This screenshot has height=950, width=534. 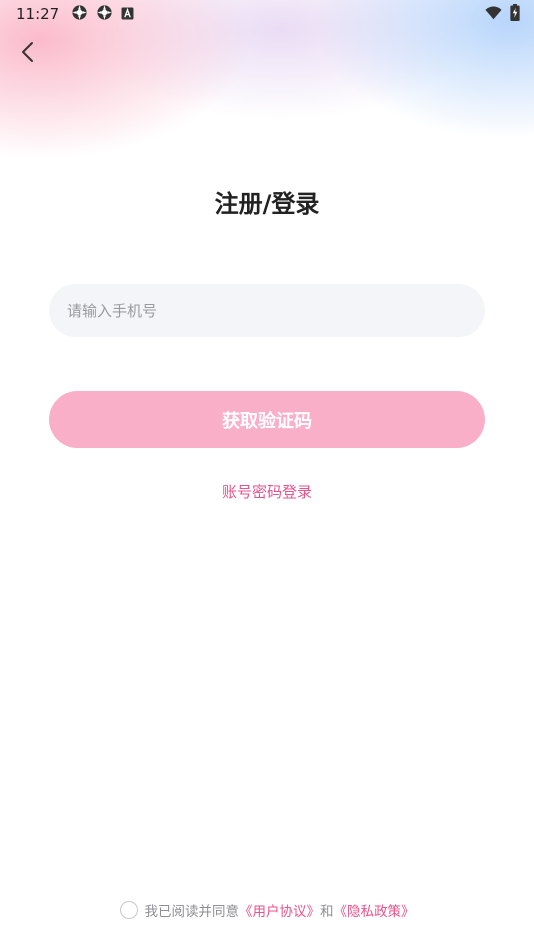 What do you see at coordinates (267, 14) in the screenshot?
I see `status-bar: 11:27` at bounding box center [267, 14].